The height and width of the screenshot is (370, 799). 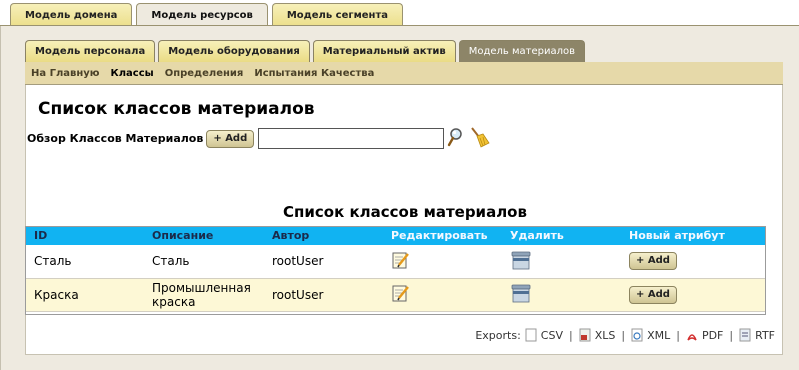 What do you see at coordinates (84, 235) in the screenshot?
I see `col-id: ID` at bounding box center [84, 235].